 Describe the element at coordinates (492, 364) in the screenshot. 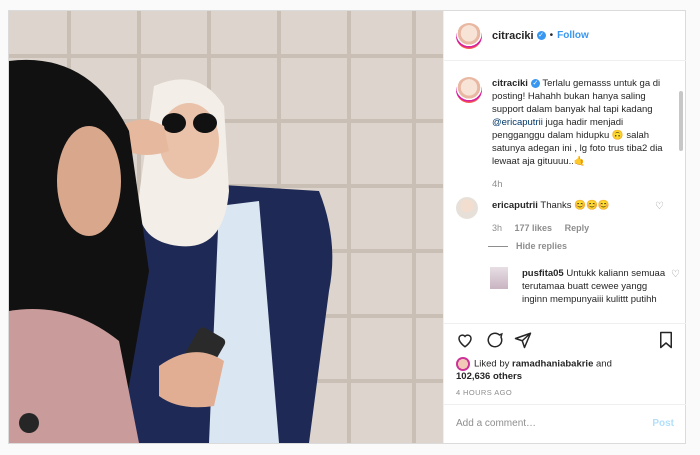

I see `liked-by-label: Liked by` at that location.